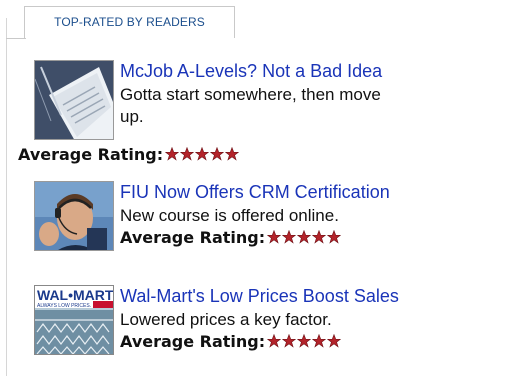  What do you see at coordinates (129, 22) in the screenshot?
I see `tab-top-rated: TOP-RATED BY READERS` at bounding box center [129, 22].